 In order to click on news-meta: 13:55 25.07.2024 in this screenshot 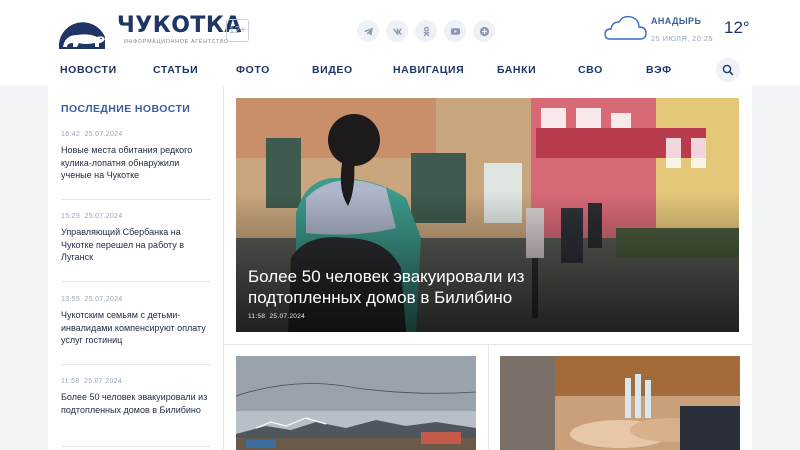, I will do `click(136, 299)`.